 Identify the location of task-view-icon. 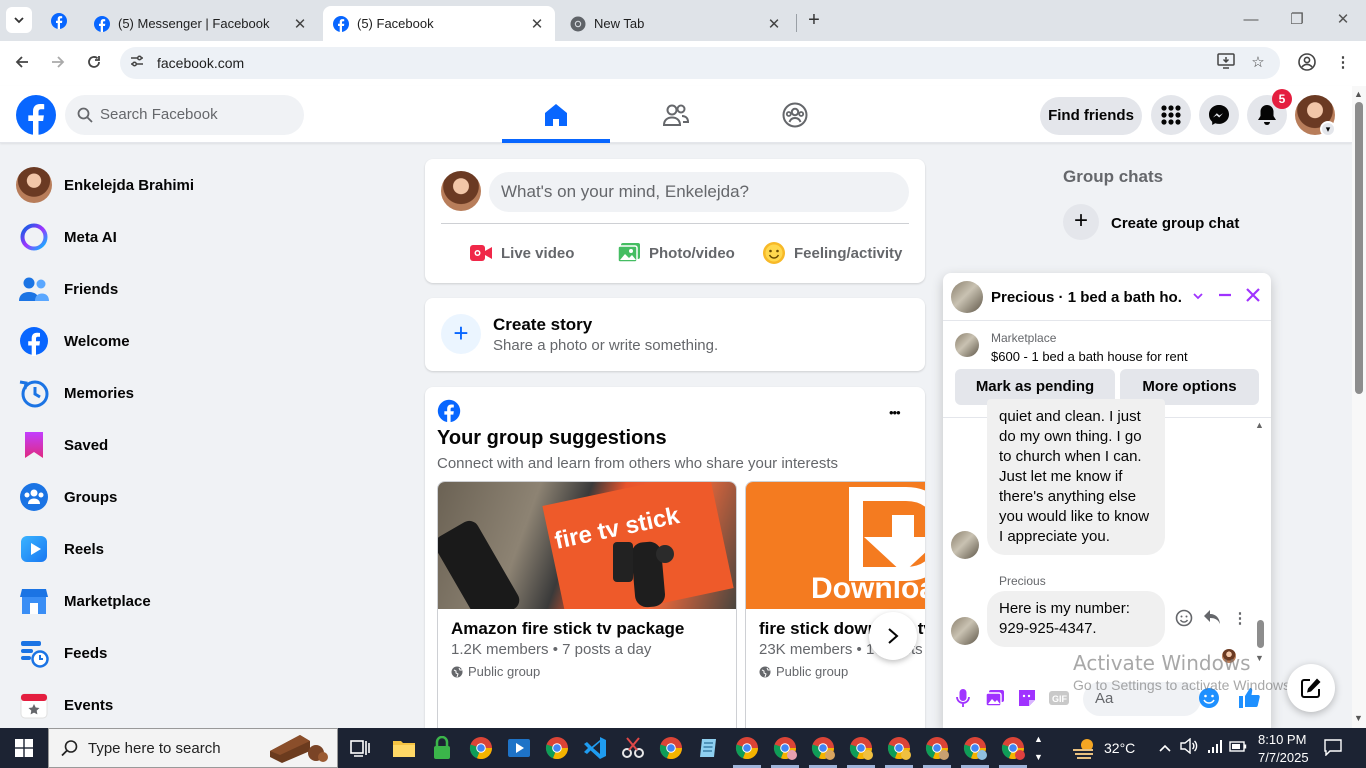
(360, 748).